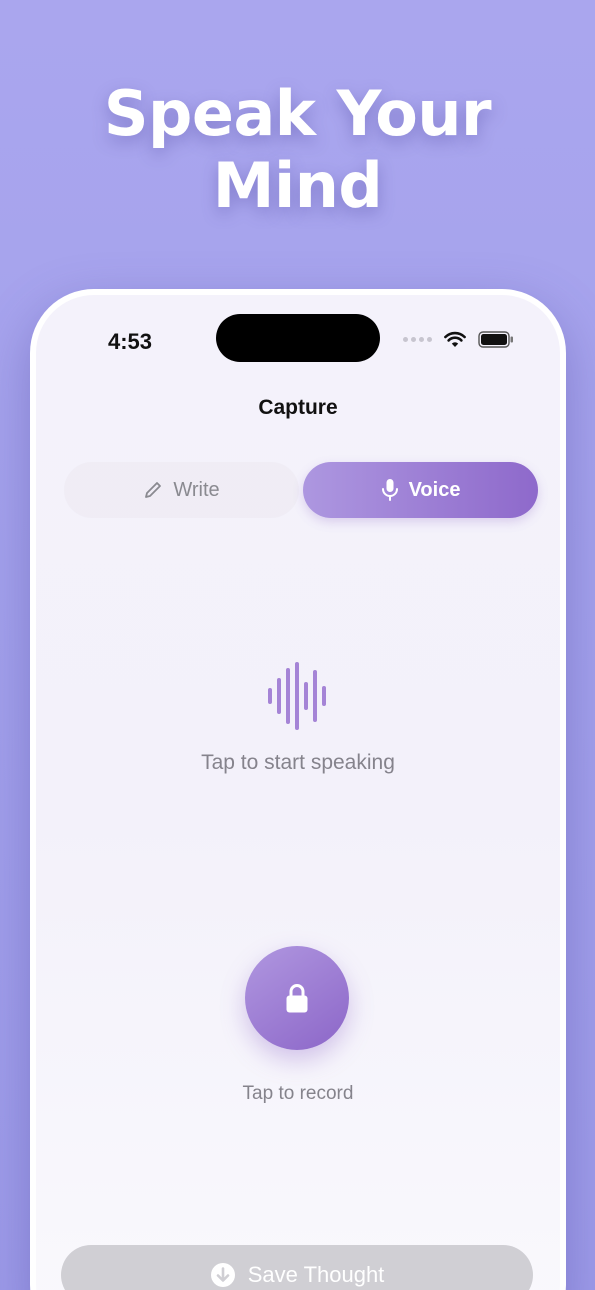 This screenshot has height=1290, width=595. What do you see at coordinates (153, 490) in the screenshot?
I see `pencil-icon` at bounding box center [153, 490].